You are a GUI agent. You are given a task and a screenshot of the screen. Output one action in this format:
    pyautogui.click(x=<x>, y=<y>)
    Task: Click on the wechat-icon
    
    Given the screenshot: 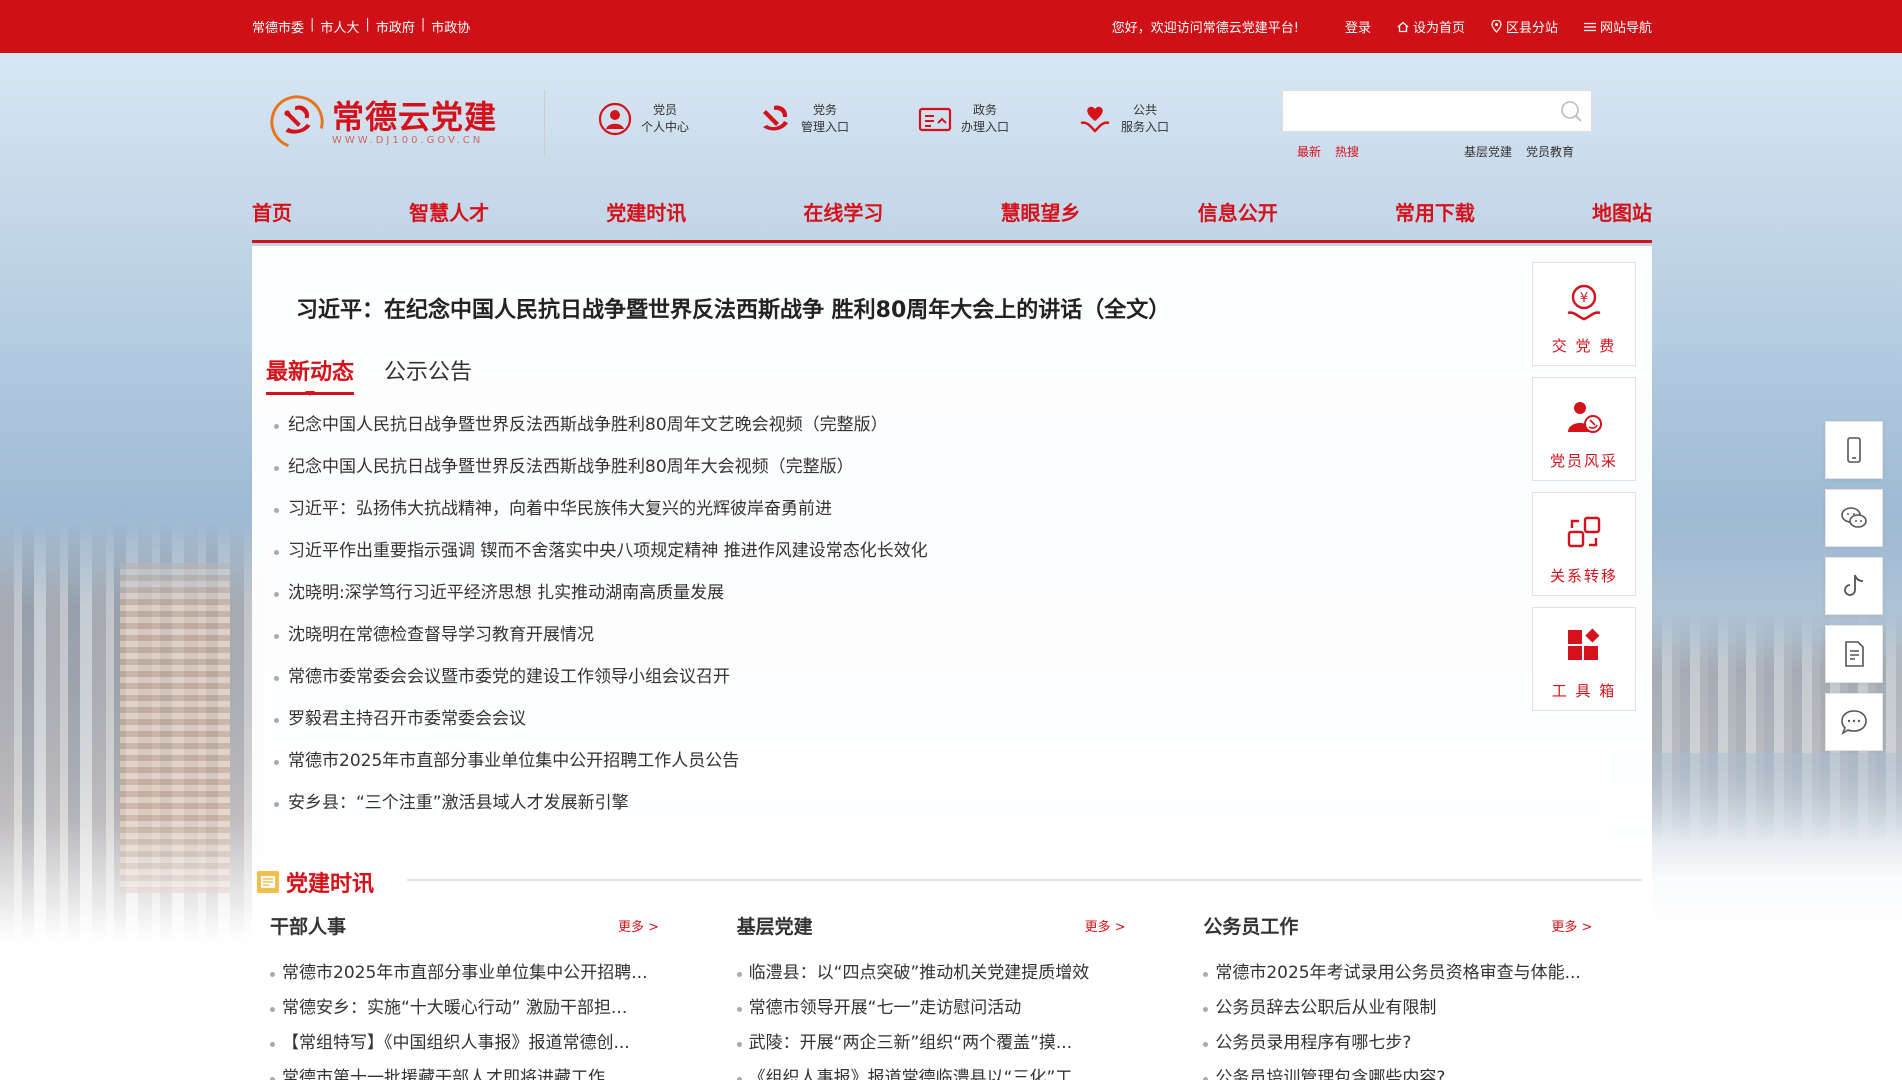 What is the action you would take?
    pyautogui.click(x=1854, y=517)
    